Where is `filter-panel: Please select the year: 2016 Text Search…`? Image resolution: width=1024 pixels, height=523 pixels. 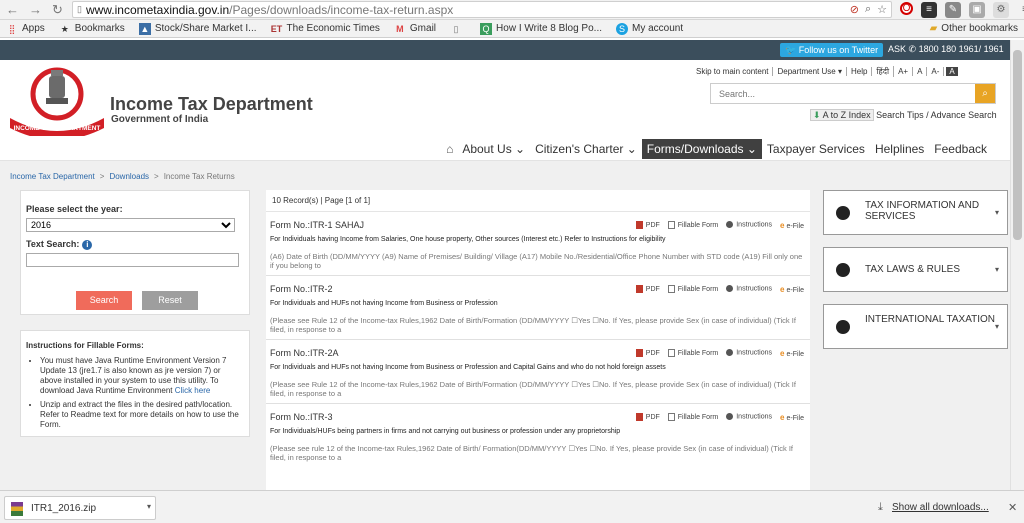 filter-panel: Please select the year: 2016 Text Search… is located at coordinates (135, 252).